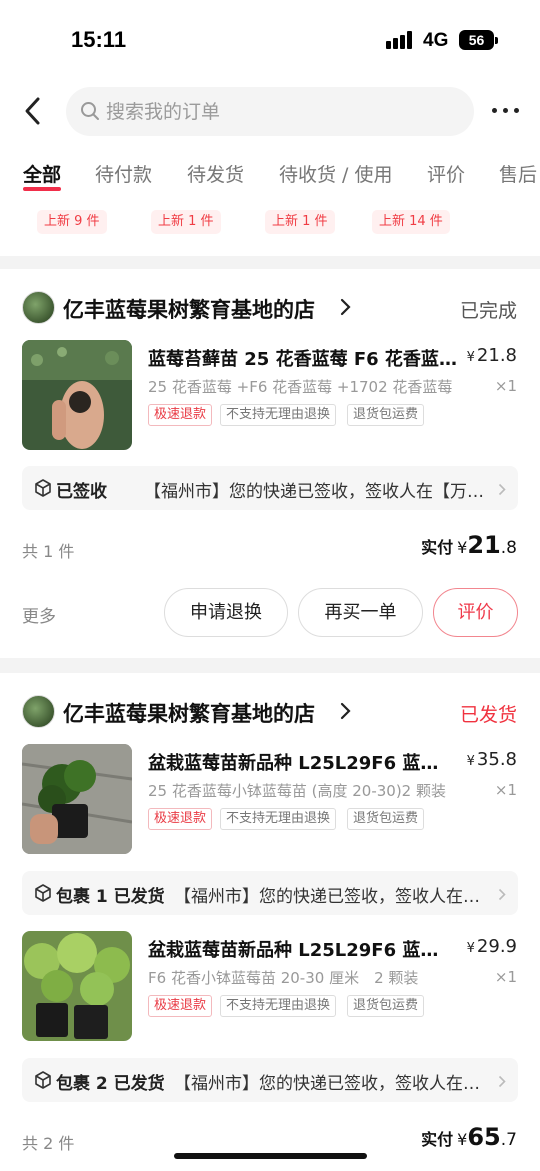  I want to click on logistics-bar: 包裹 1 已发货 【福州市】您的快递已签收，签收人在【万达广场】, so click(270, 893).